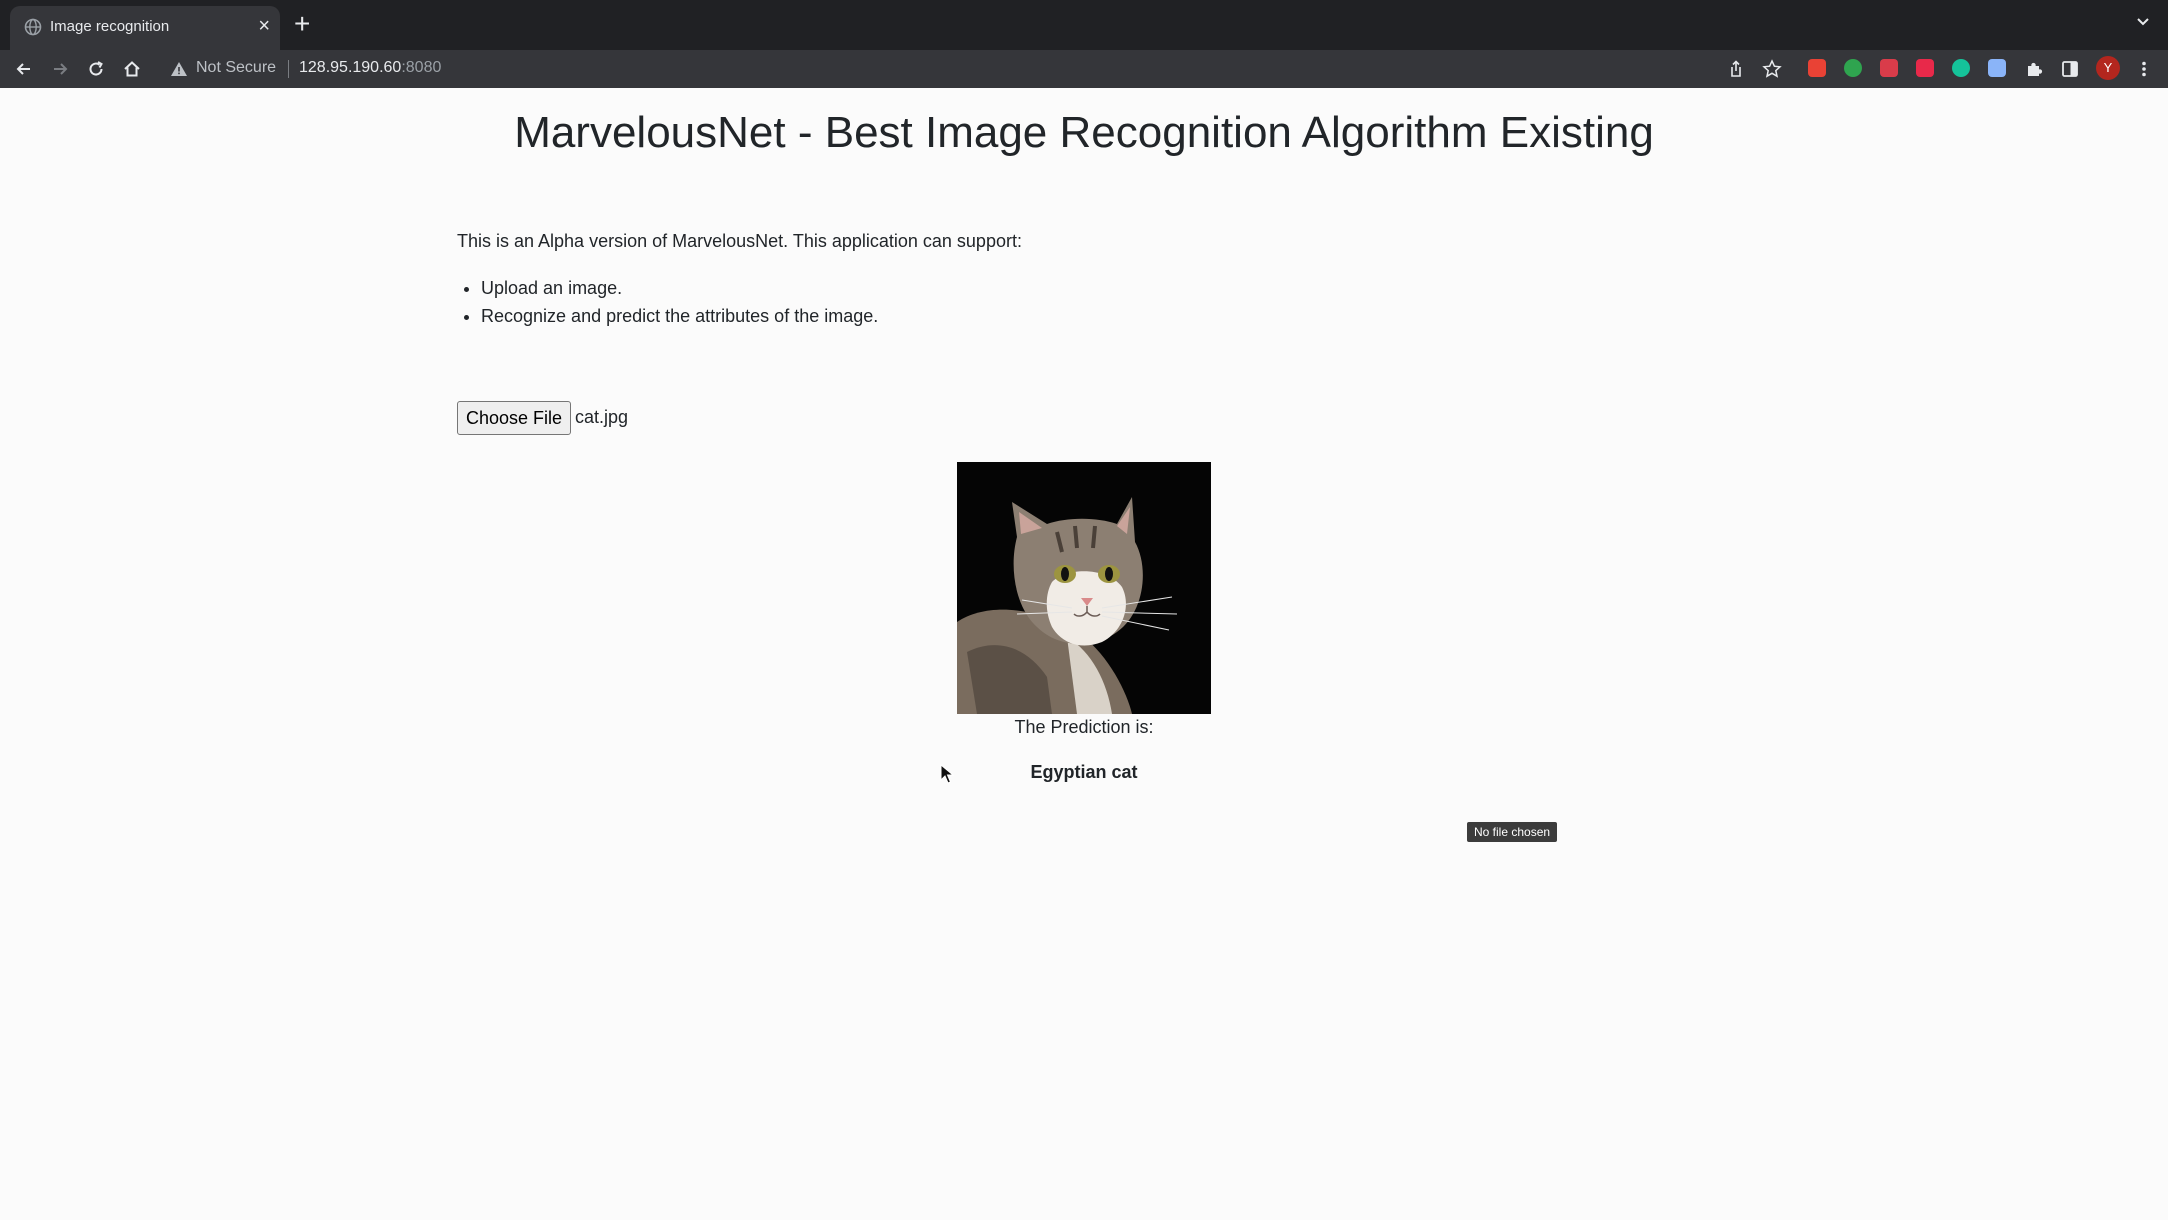 Image resolution: width=2168 pixels, height=1220 pixels. I want to click on address-bar-url: 128.95.190.60:8080, so click(370, 68).